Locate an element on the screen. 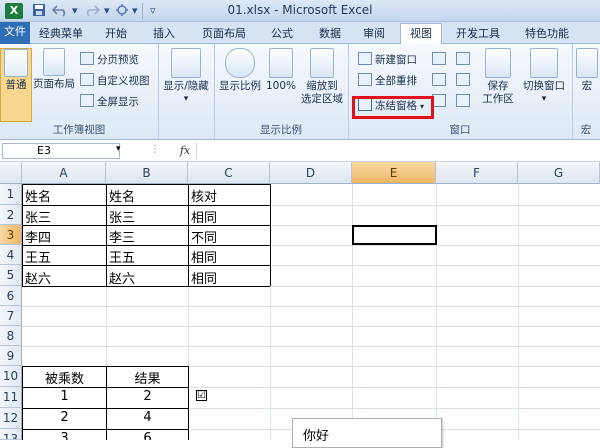 This screenshot has width=600, height=448. tab-classic-menu: 经典菜单 is located at coordinates (61, 34).